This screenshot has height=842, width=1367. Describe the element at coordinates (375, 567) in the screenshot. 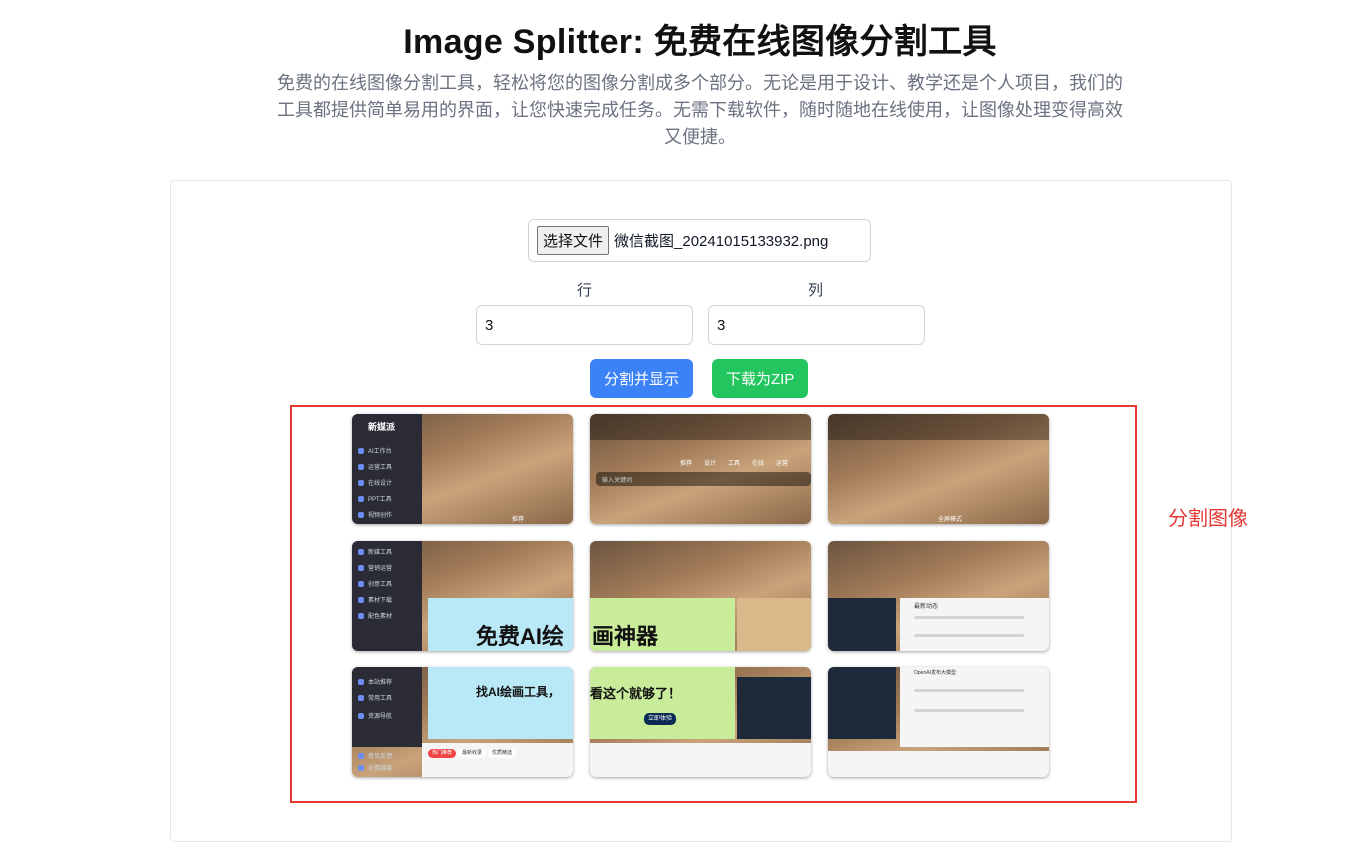

I see `tile-side-item: 营销运营` at that location.